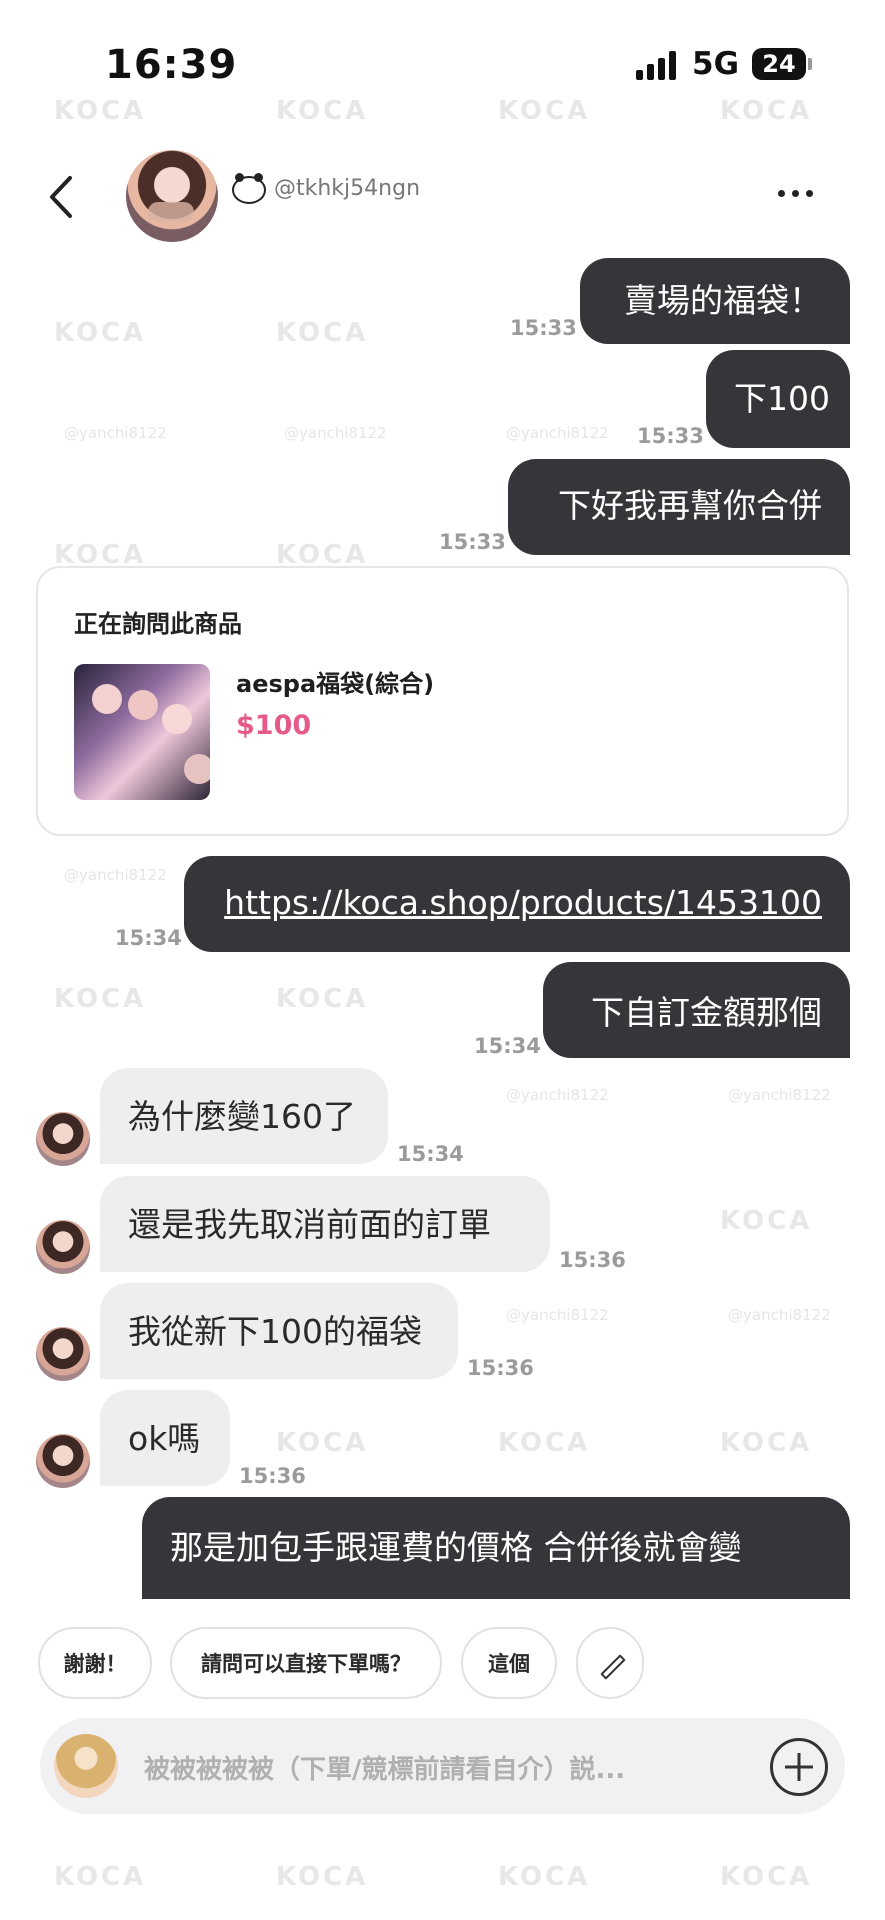 The height and width of the screenshot is (1920, 885). What do you see at coordinates (158, 624) in the screenshot?
I see `product-heading: 正在詢問此商品` at bounding box center [158, 624].